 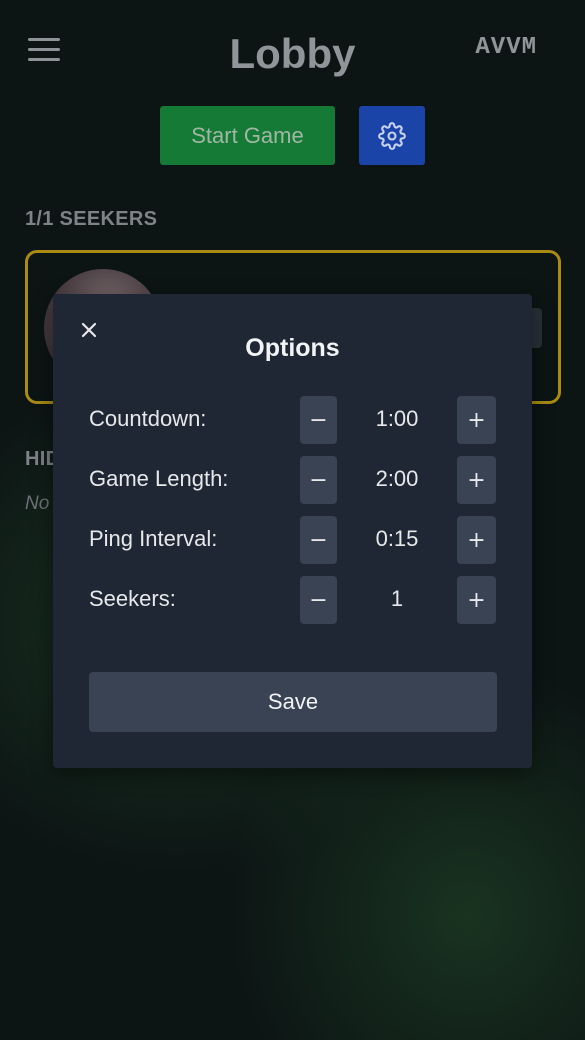 What do you see at coordinates (397, 418) in the screenshot?
I see `option-value: 1:00` at bounding box center [397, 418].